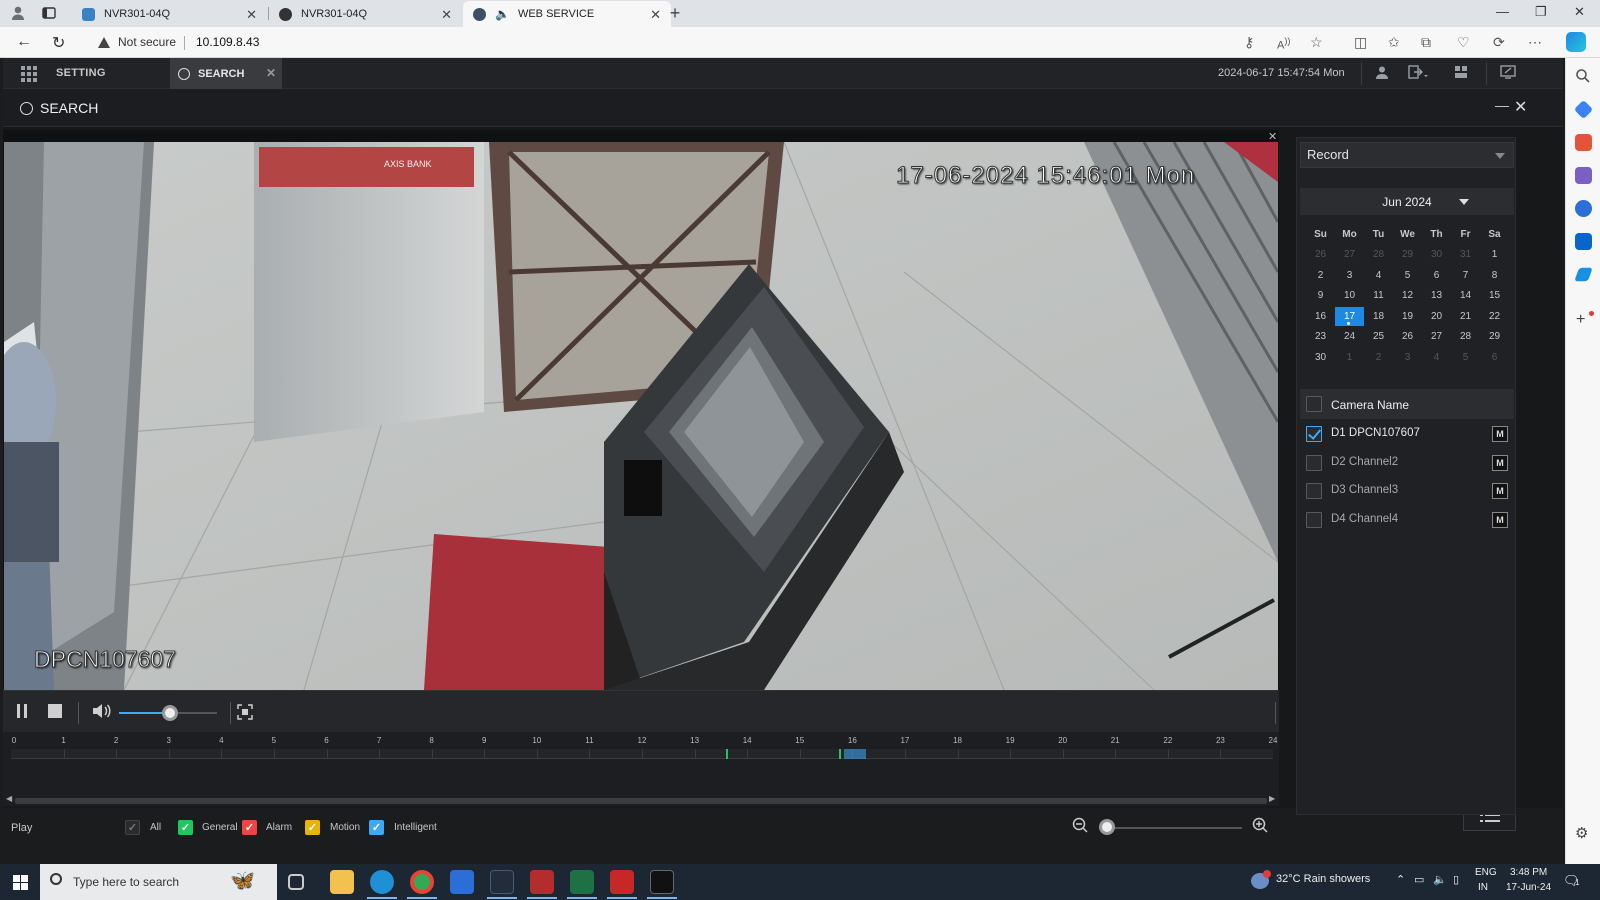 The height and width of the screenshot is (900, 1600). I want to click on fullscreen-icon, so click(245, 714).